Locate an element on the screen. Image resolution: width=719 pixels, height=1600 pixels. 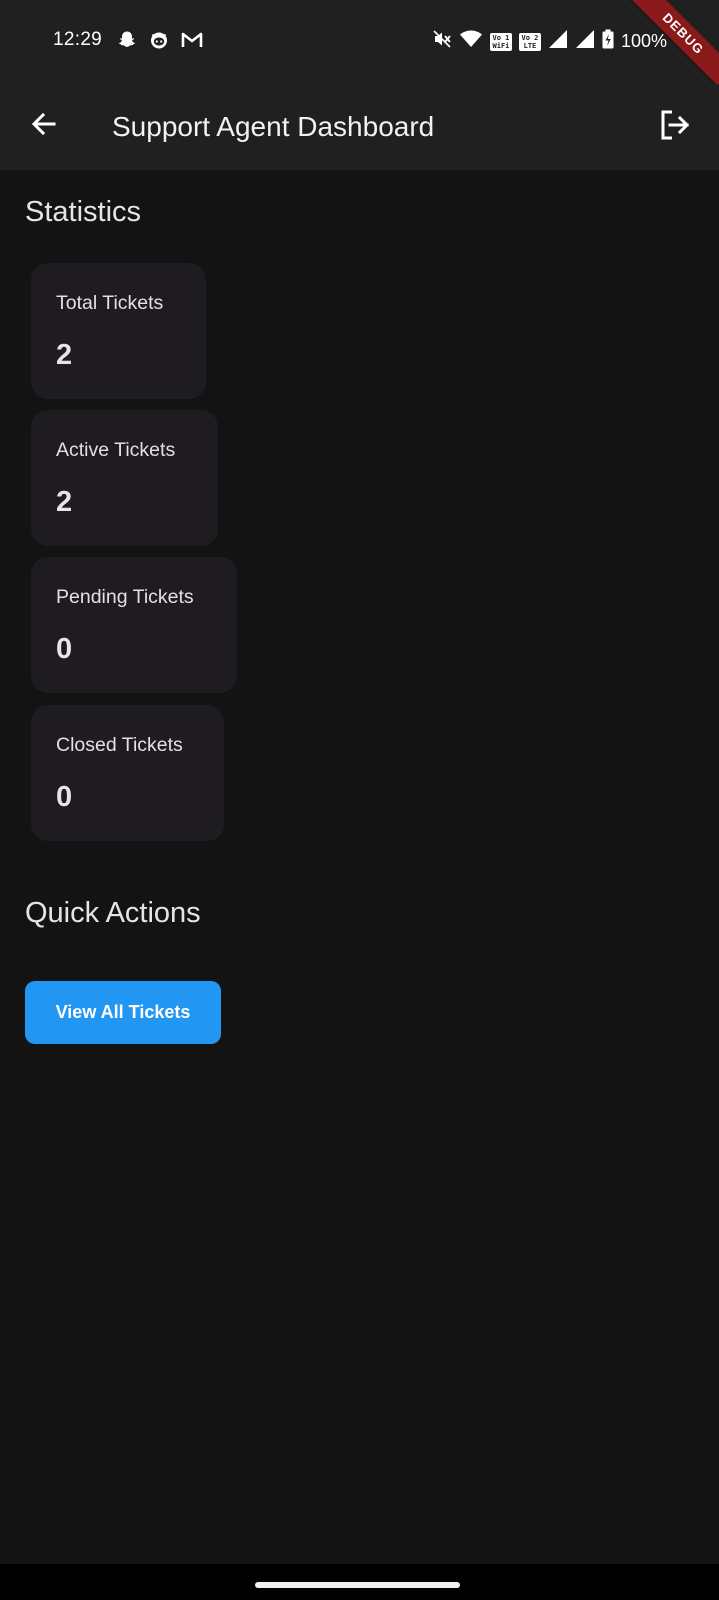
octocat-icon is located at coordinates (159, 42).